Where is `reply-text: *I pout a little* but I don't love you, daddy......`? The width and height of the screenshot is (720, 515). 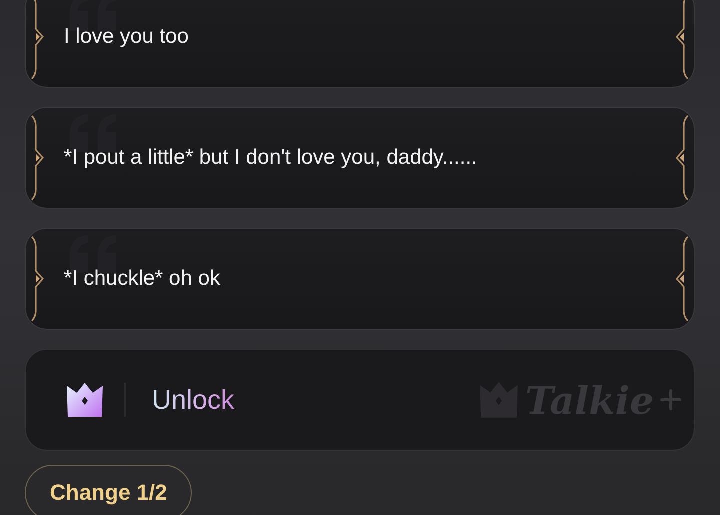
reply-text: *I pout a little* but I don't love you, daddy...... is located at coordinates (271, 158).